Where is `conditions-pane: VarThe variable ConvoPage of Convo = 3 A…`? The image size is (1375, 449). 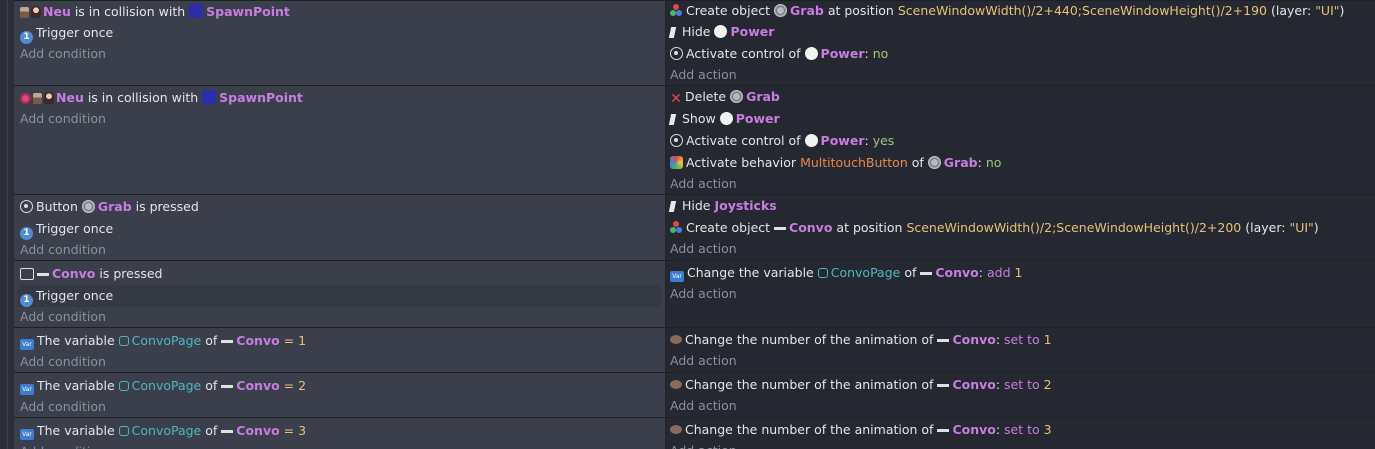 conditions-pane: VarThe variable ConvoPage of Convo = 3 A… is located at coordinates (340, 433).